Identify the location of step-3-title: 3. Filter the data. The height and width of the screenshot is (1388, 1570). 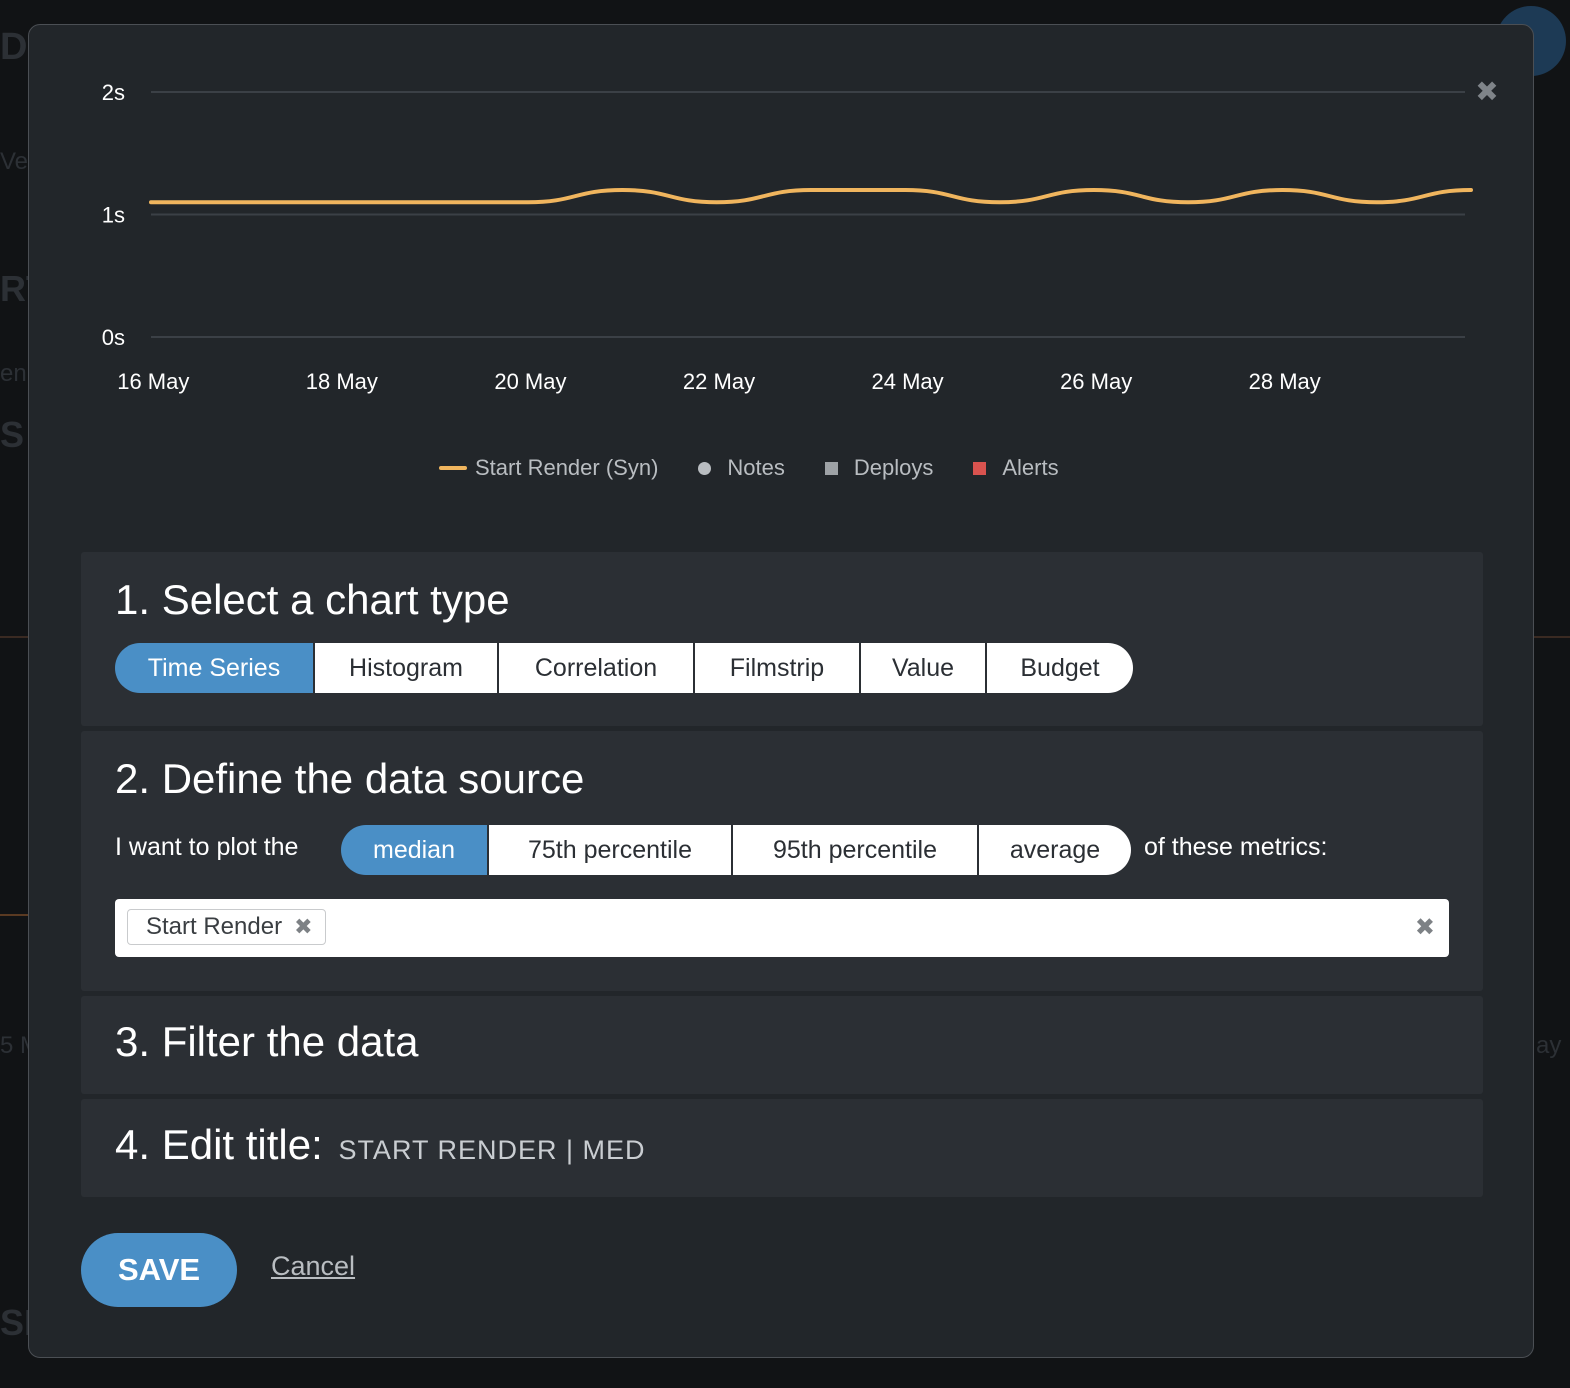
(267, 1041).